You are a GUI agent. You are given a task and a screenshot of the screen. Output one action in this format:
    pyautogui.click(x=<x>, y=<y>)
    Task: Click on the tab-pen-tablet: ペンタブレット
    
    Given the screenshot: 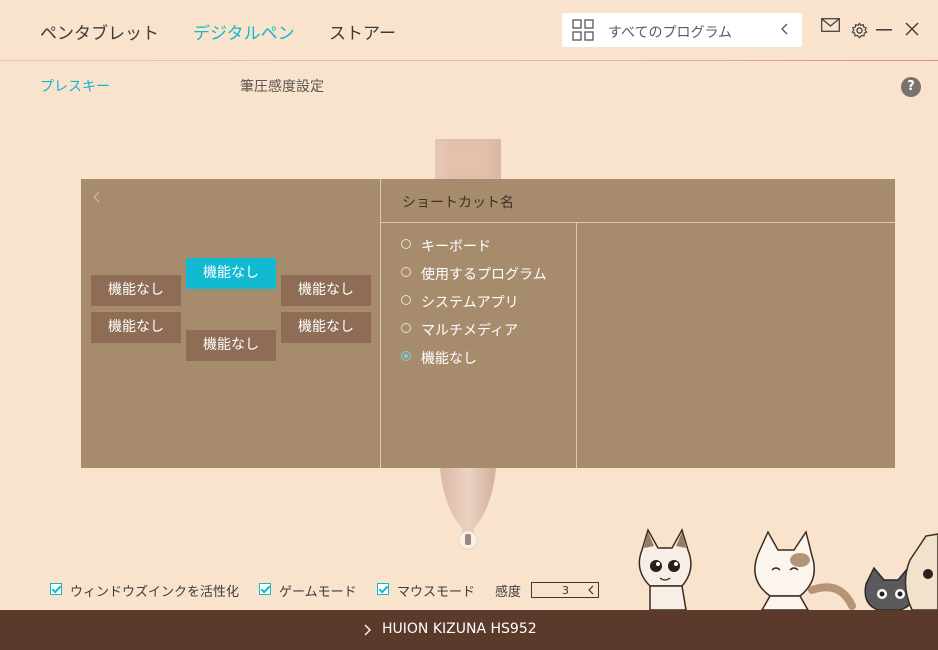 What is the action you would take?
    pyautogui.click(x=99, y=31)
    